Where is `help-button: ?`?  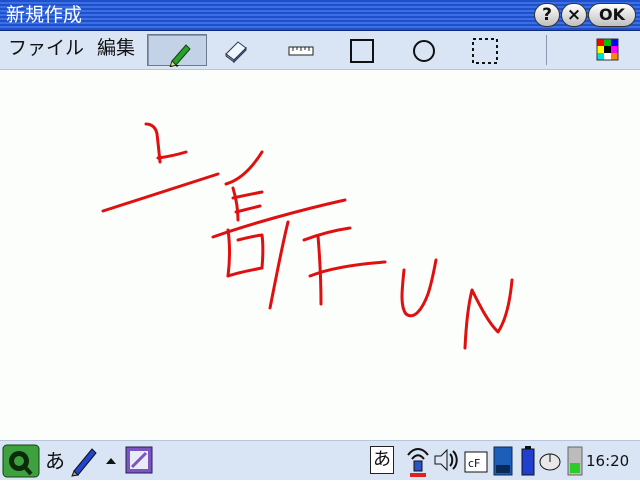 help-button: ? is located at coordinates (547, 15).